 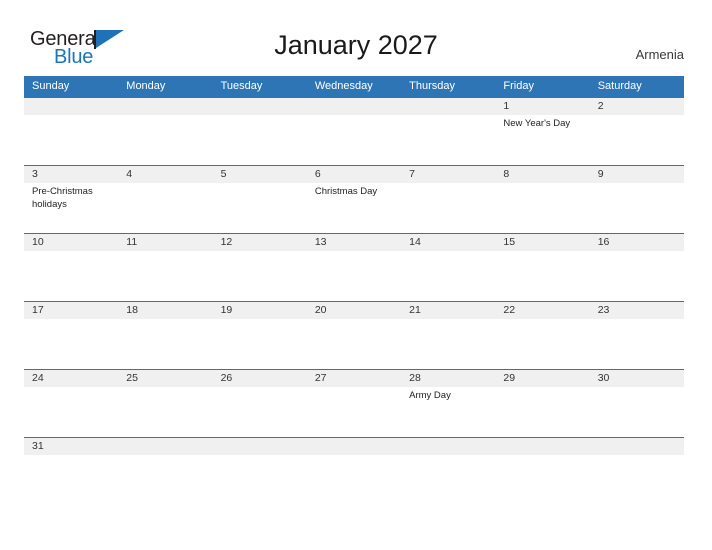 I want to click on day-number: 8, so click(x=542, y=174).